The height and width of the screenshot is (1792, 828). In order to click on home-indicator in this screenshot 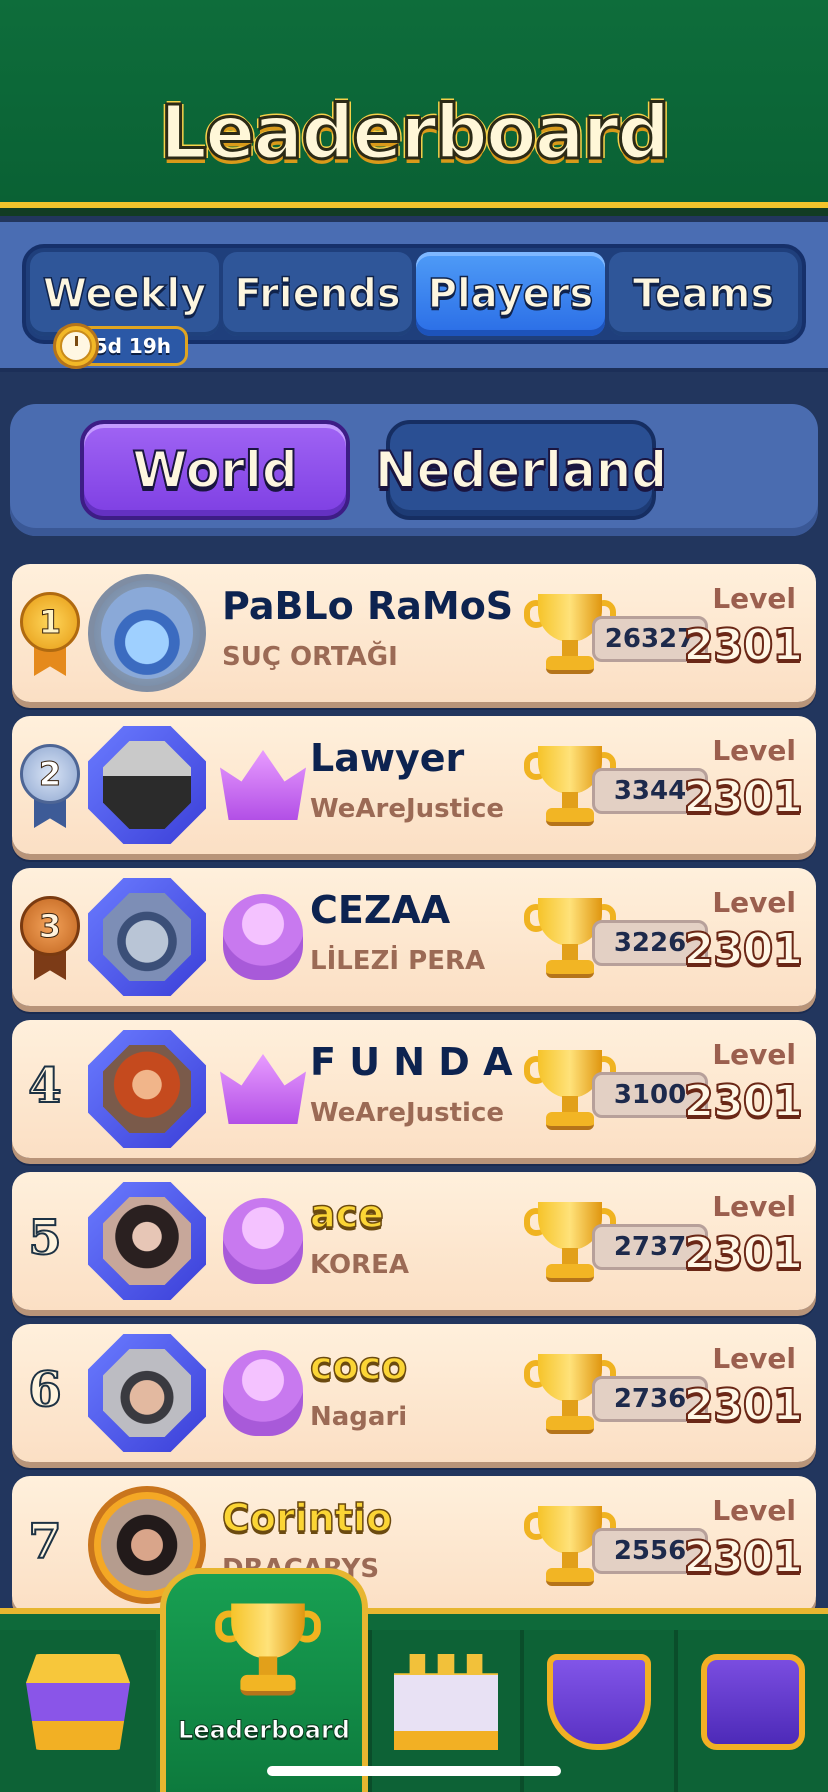, I will do `click(414, 1771)`.